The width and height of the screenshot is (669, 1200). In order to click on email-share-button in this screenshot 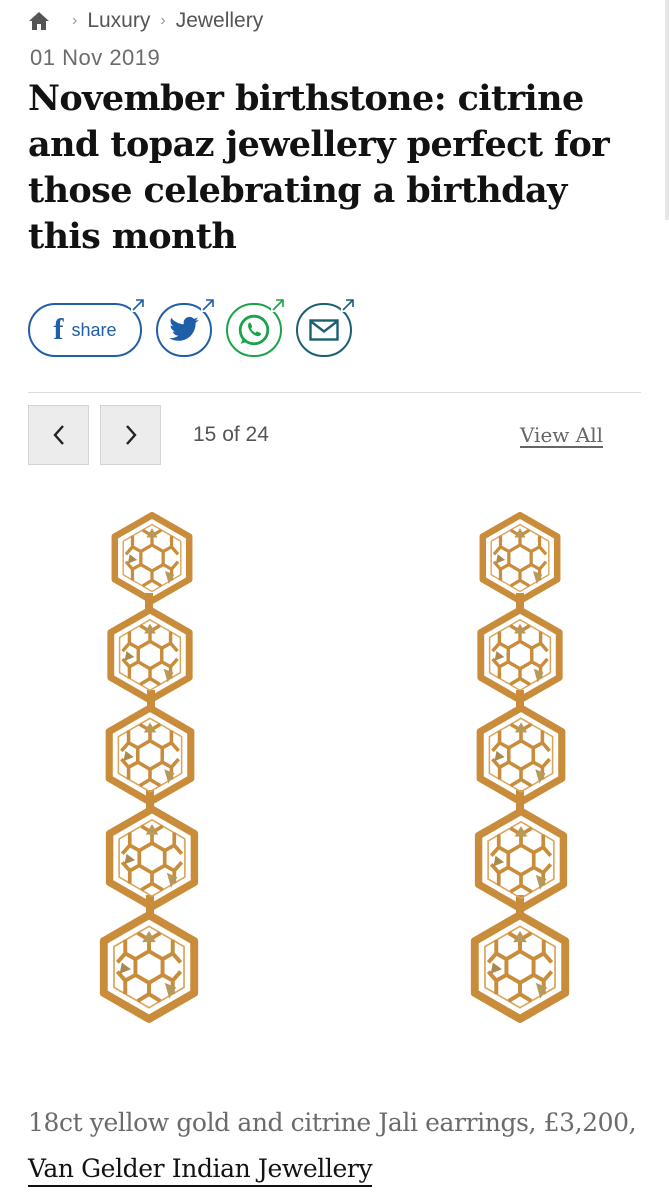, I will do `click(325, 327)`.